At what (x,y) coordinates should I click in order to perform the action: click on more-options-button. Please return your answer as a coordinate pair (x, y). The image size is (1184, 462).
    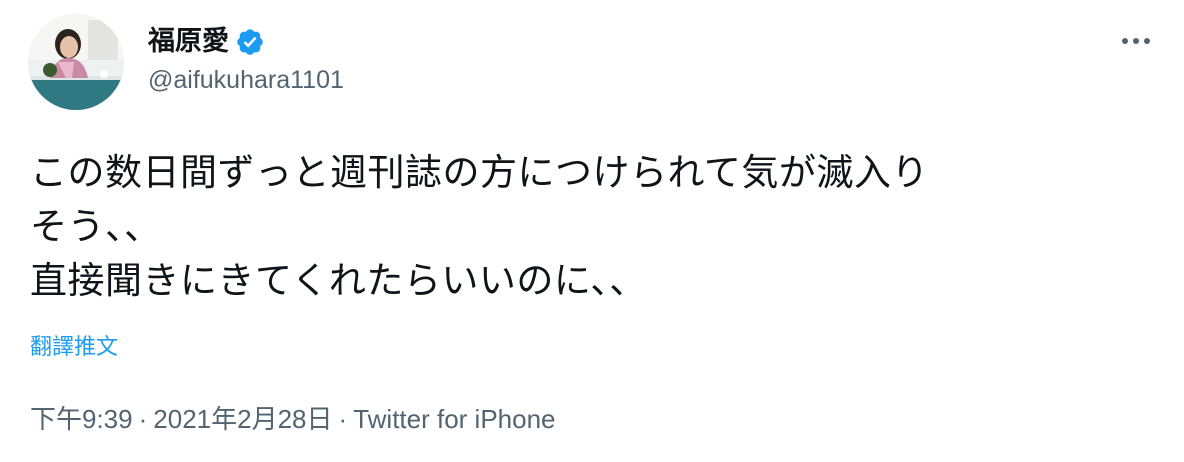
    Looking at the image, I should click on (1136, 41).